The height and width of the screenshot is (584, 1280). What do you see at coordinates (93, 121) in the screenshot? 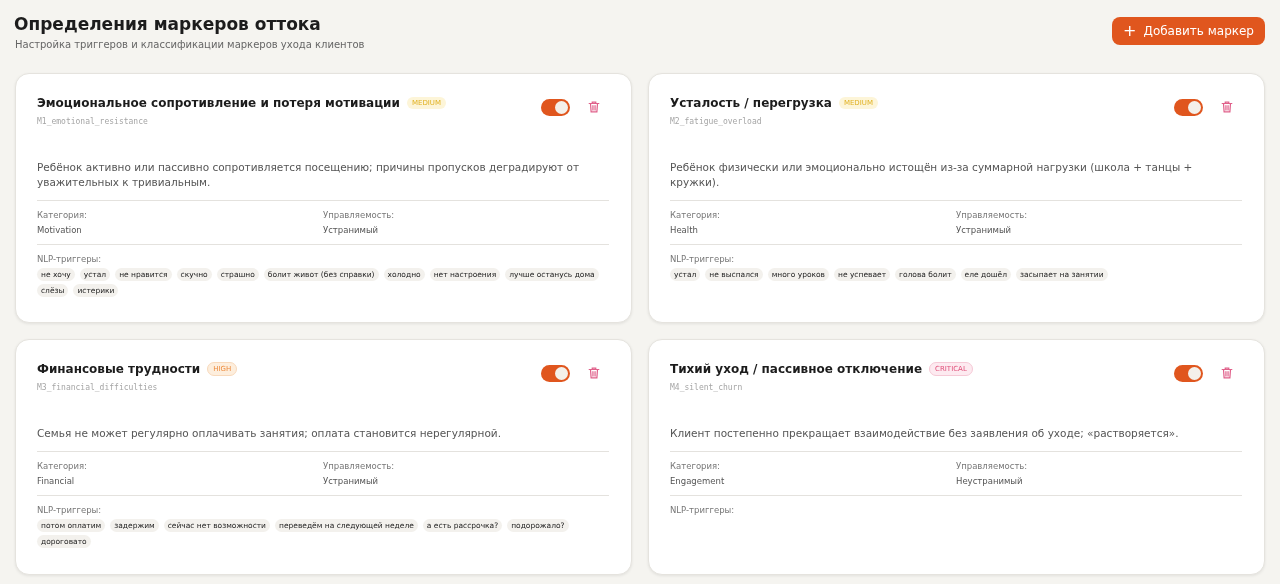
I see `marker-code: M1_emotional_resistance` at bounding box center [93, 121].